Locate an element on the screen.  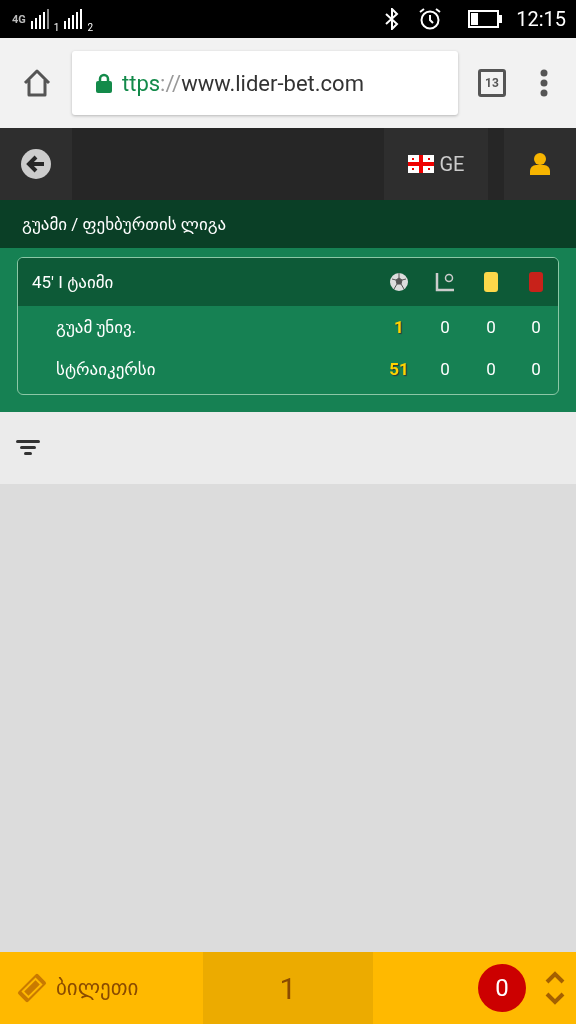
sim-label: 1 is located at coordinates (56, 27).